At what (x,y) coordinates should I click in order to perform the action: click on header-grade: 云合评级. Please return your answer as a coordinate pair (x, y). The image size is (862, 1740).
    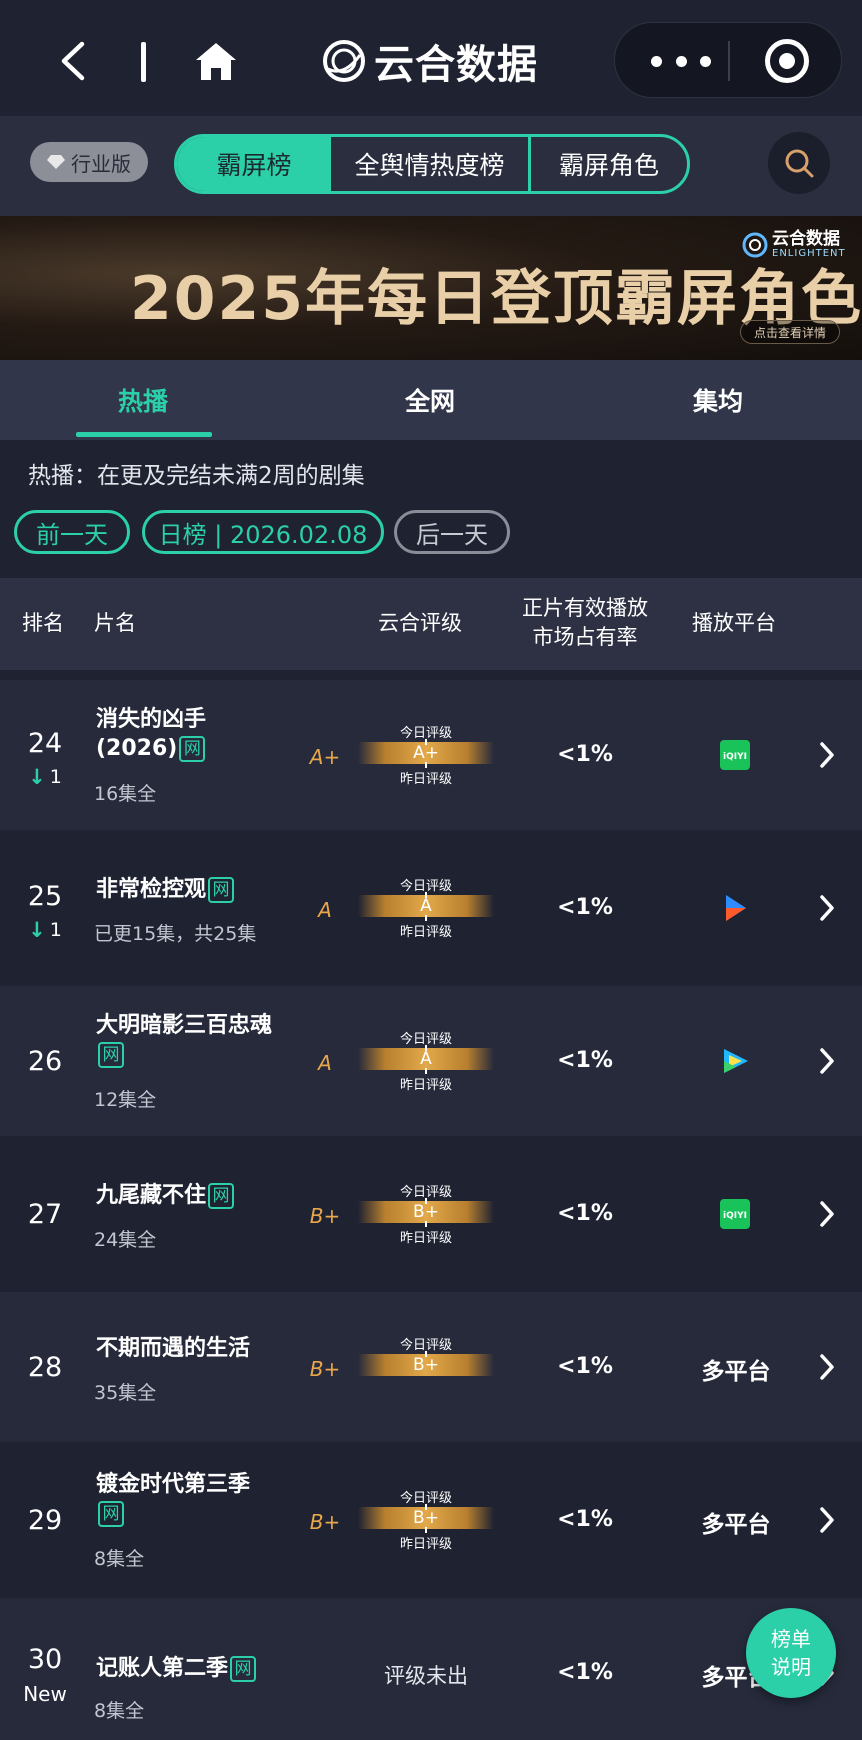
    Looking at the image, I should click on (420, 623).